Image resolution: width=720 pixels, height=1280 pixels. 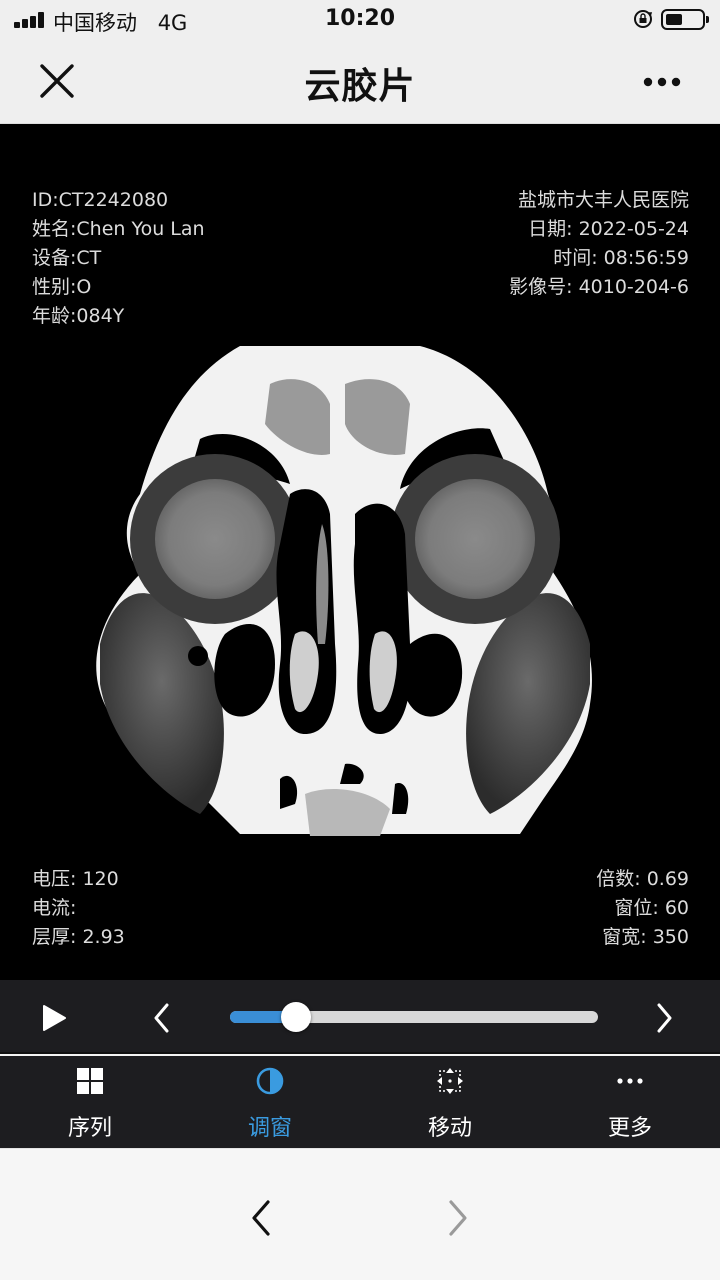 I want to click on voltage: 电压: 120, so click(x=75, y=879).